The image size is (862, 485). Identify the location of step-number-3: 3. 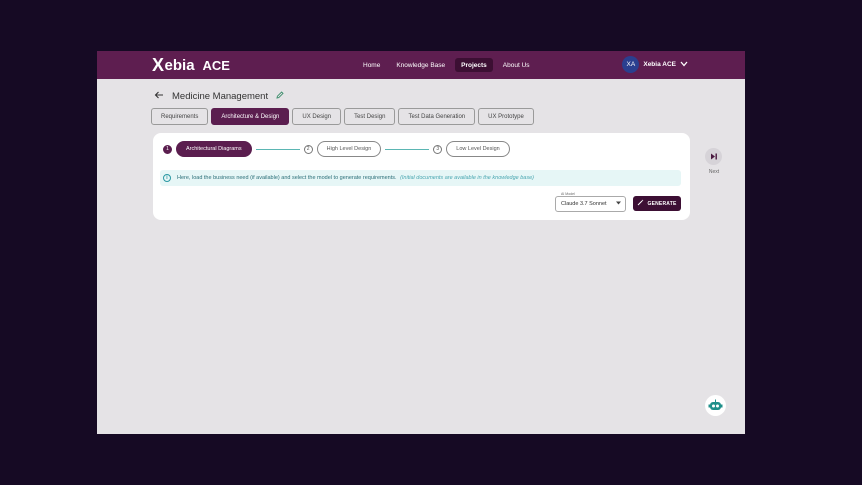
(438, 149).